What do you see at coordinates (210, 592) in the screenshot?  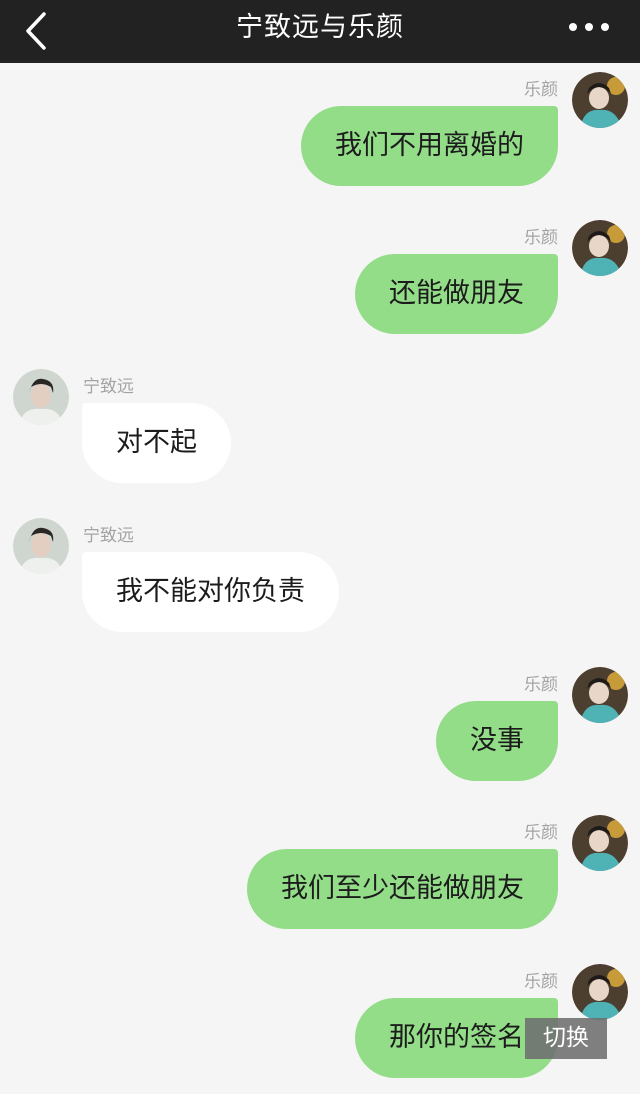 I see `message-bubble: 我不能对你负责` at bounding box center [210, 592].